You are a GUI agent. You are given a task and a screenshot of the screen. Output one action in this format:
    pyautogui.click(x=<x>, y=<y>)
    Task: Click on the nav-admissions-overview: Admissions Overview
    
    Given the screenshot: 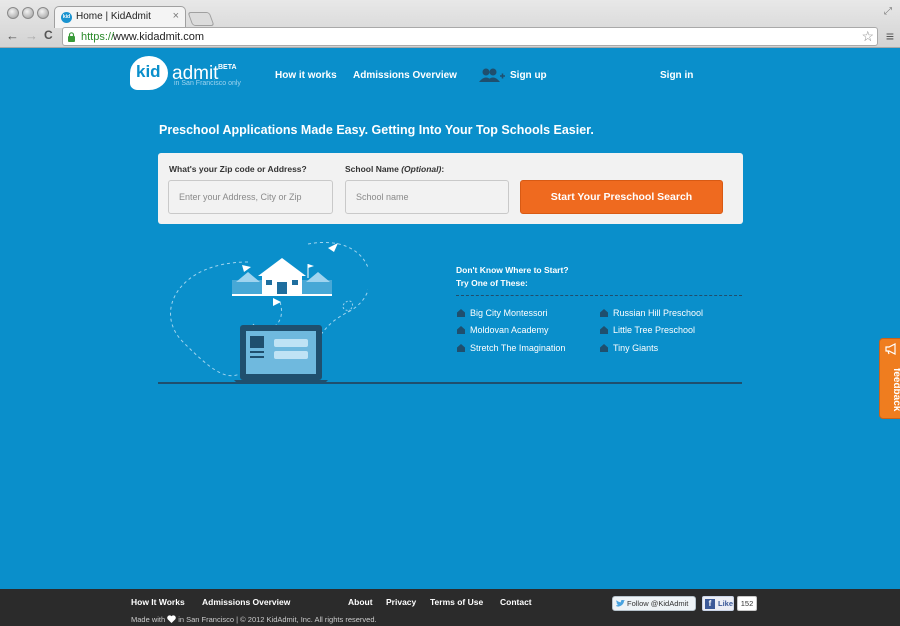 What is the action you would take?
    pyautogui.click(x=405, y=75)
    